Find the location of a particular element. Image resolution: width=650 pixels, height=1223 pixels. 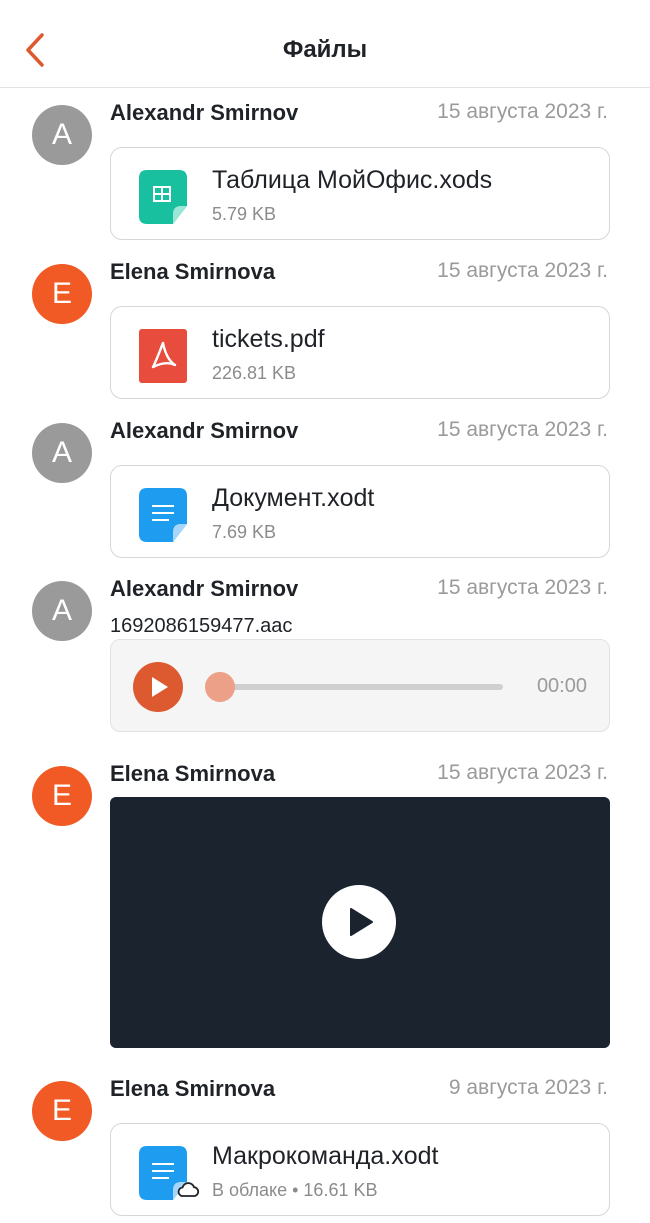

spreadsheet-file-icon is located at coordinates (163, 197).